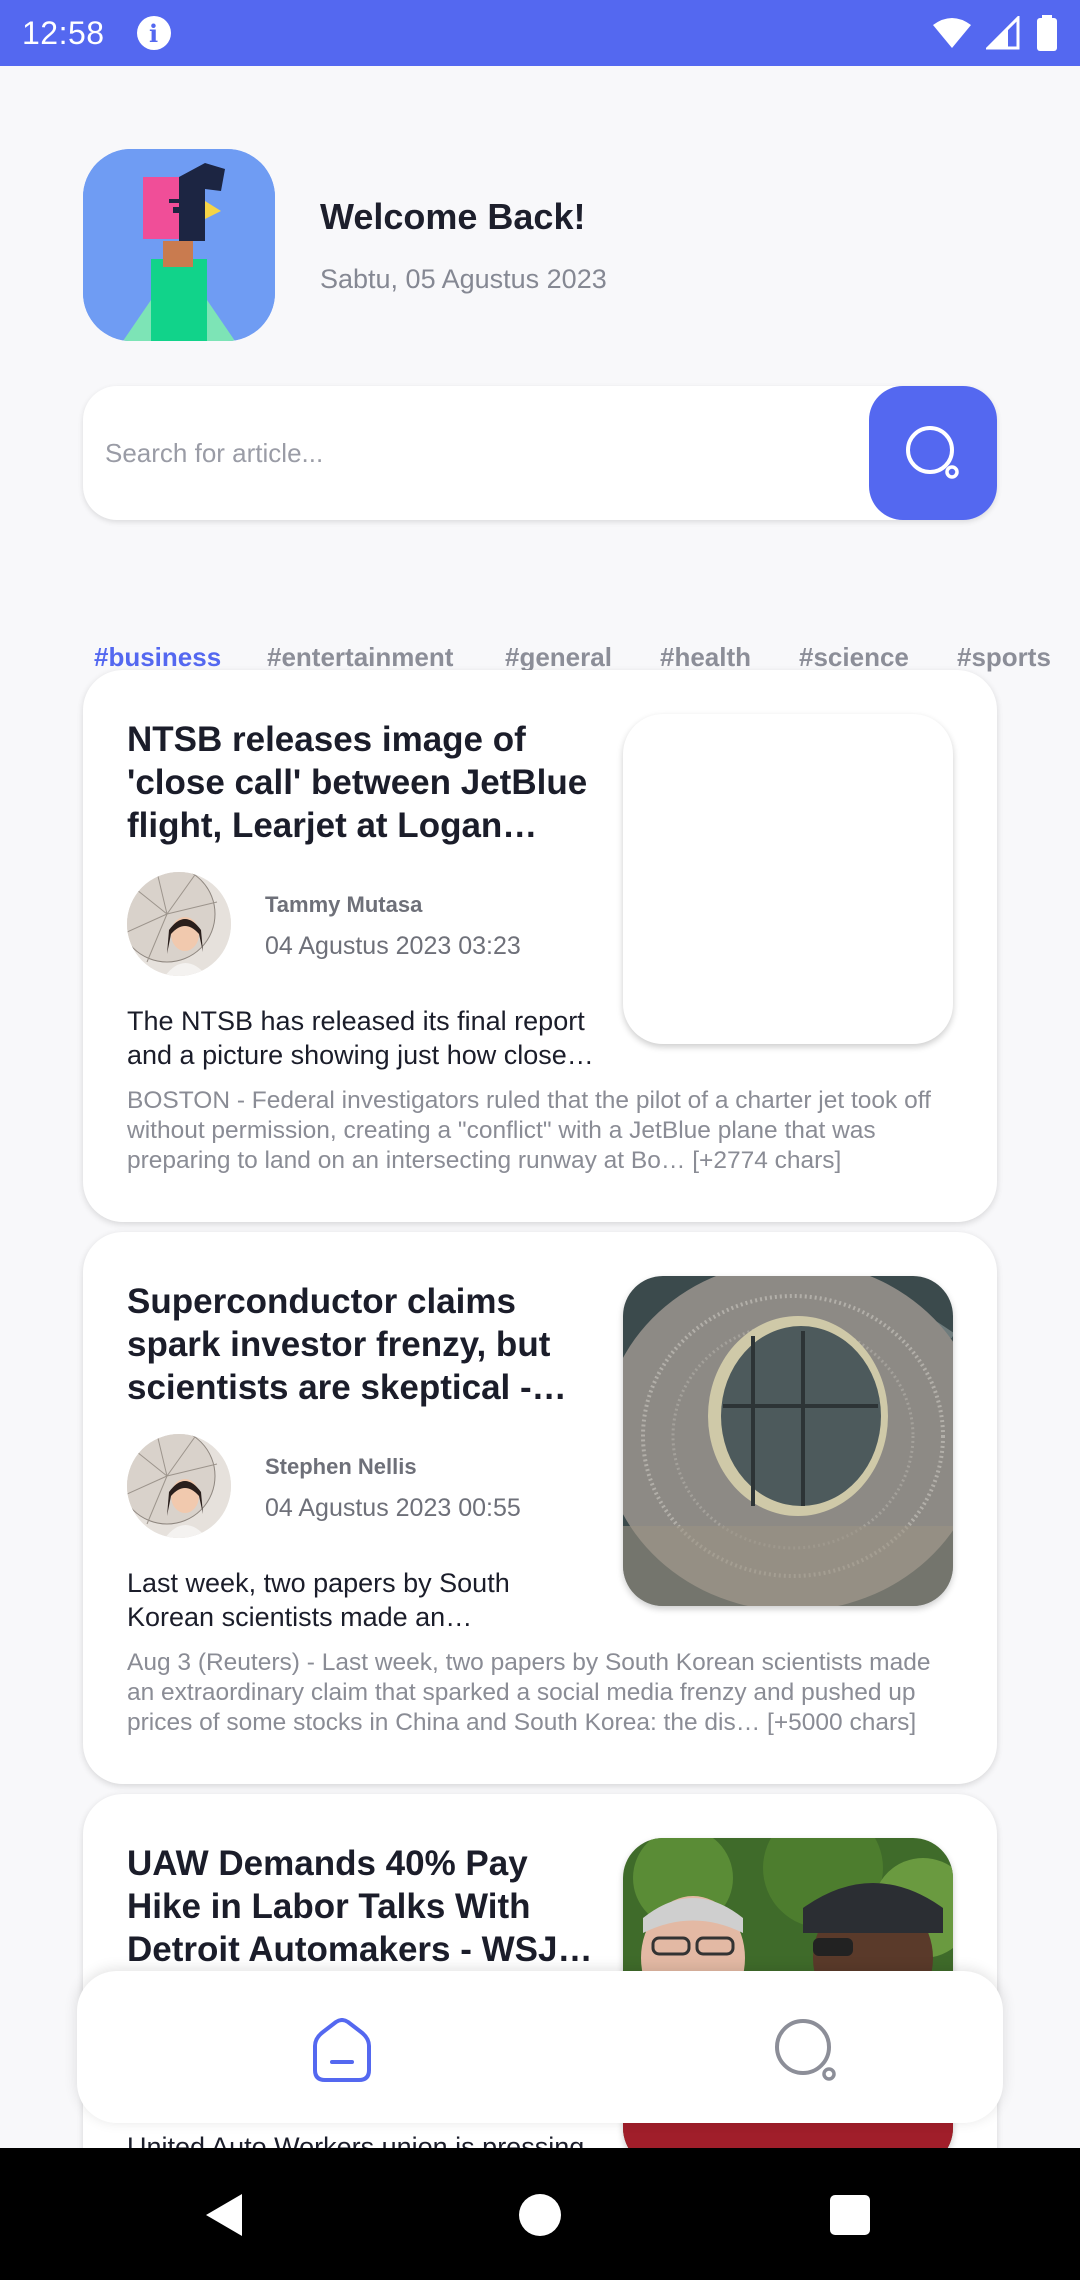  I want to click on system-navigation-bar, so click(540, 2214).